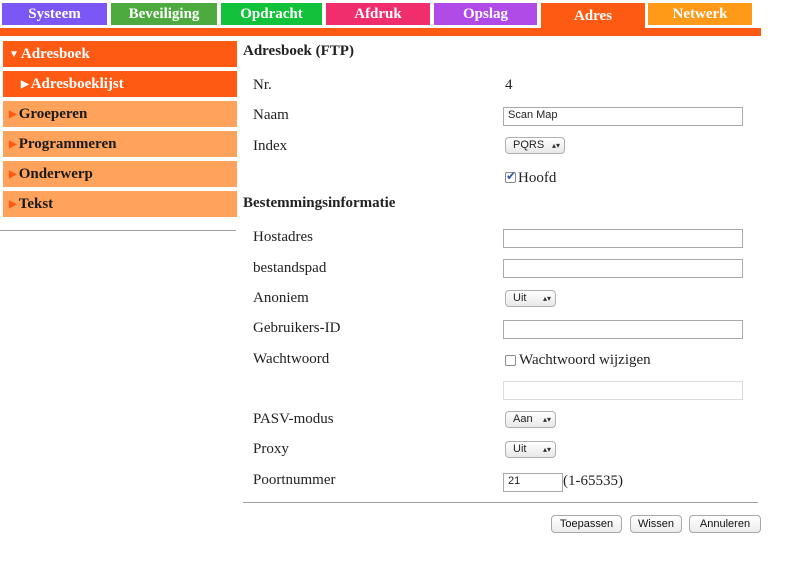 This screenshot has width=787, height=568. What do you see at coordinates (291, 359) in the screenshot?
I see `wachtwoord-label: Wachtwoord` at bounding box center [291, 359].